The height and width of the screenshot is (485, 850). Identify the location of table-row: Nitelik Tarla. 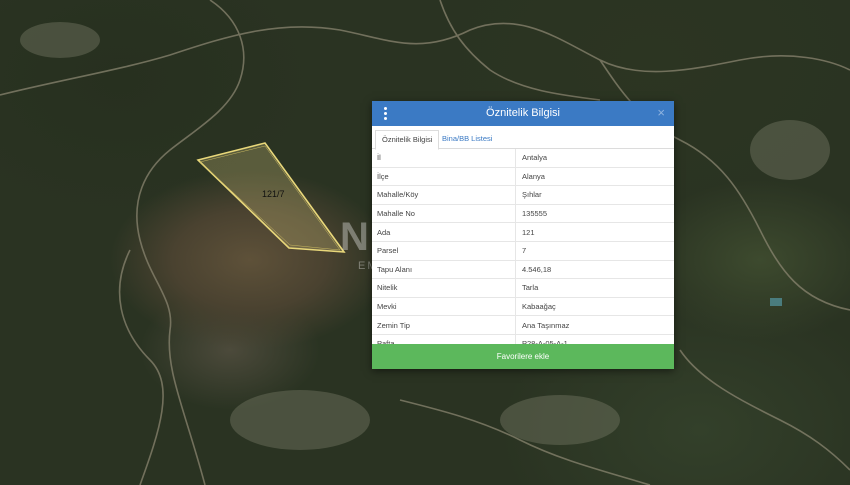
(523, 288).